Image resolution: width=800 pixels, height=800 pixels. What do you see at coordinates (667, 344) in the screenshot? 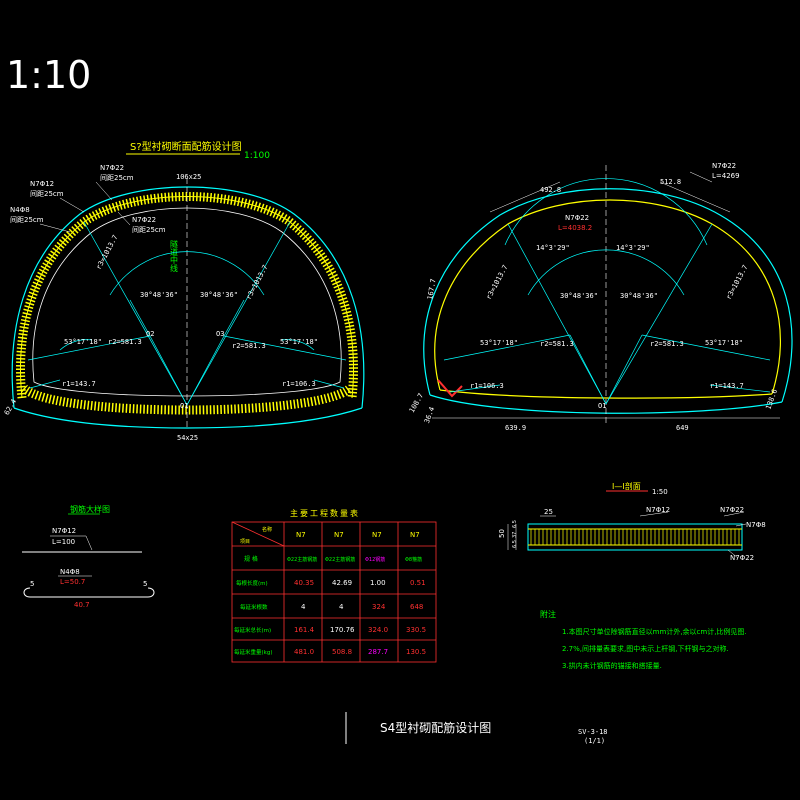
I see `right-radius-6: r2=581.3` at bounding box center [667, 344].